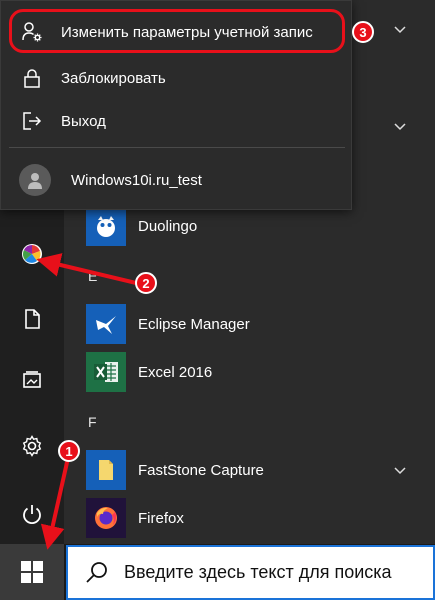 The image size is (435, 600). What do you see at coordinates (32, 121) in the screenshot?
I see `sign-out-icon` at bounding box center [32, 121].